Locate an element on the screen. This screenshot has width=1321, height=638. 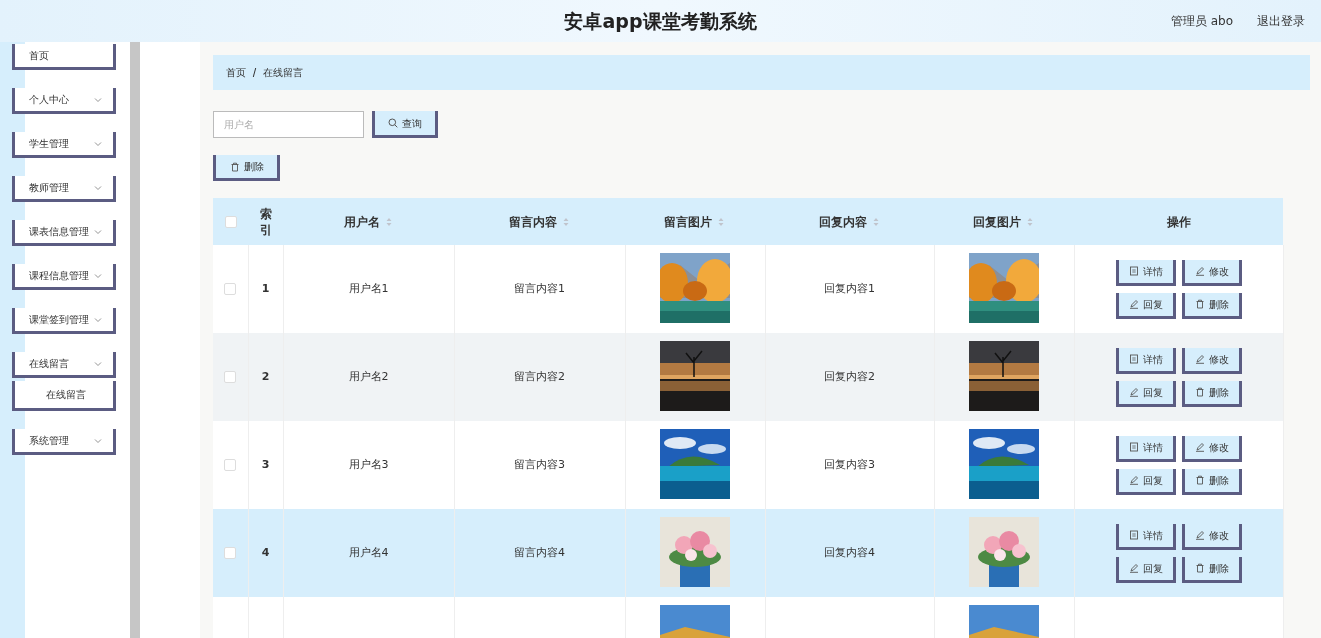
column-header: 留言图片 is located at coordinates (695, 221).